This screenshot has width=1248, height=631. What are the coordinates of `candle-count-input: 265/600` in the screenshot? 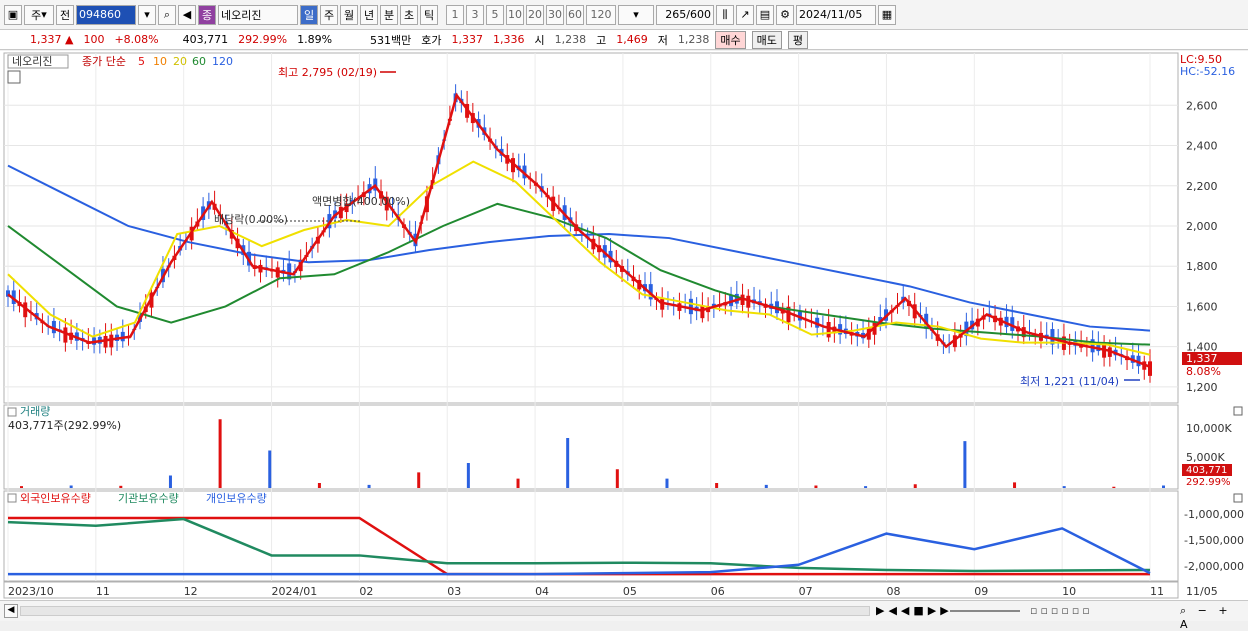 It's located at (685, 14).